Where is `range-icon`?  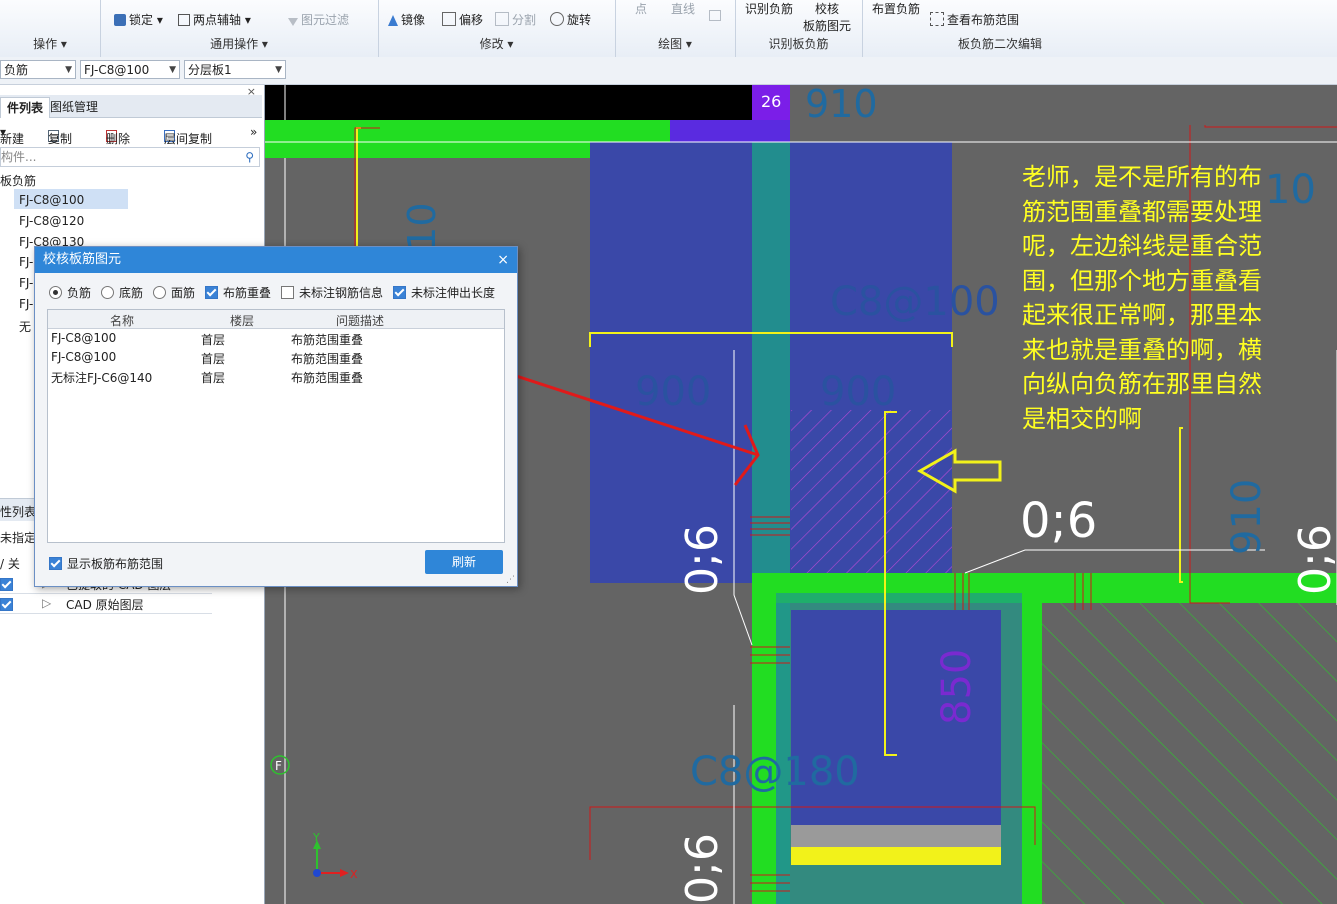
range-icon is located at coordinates (937, 19).